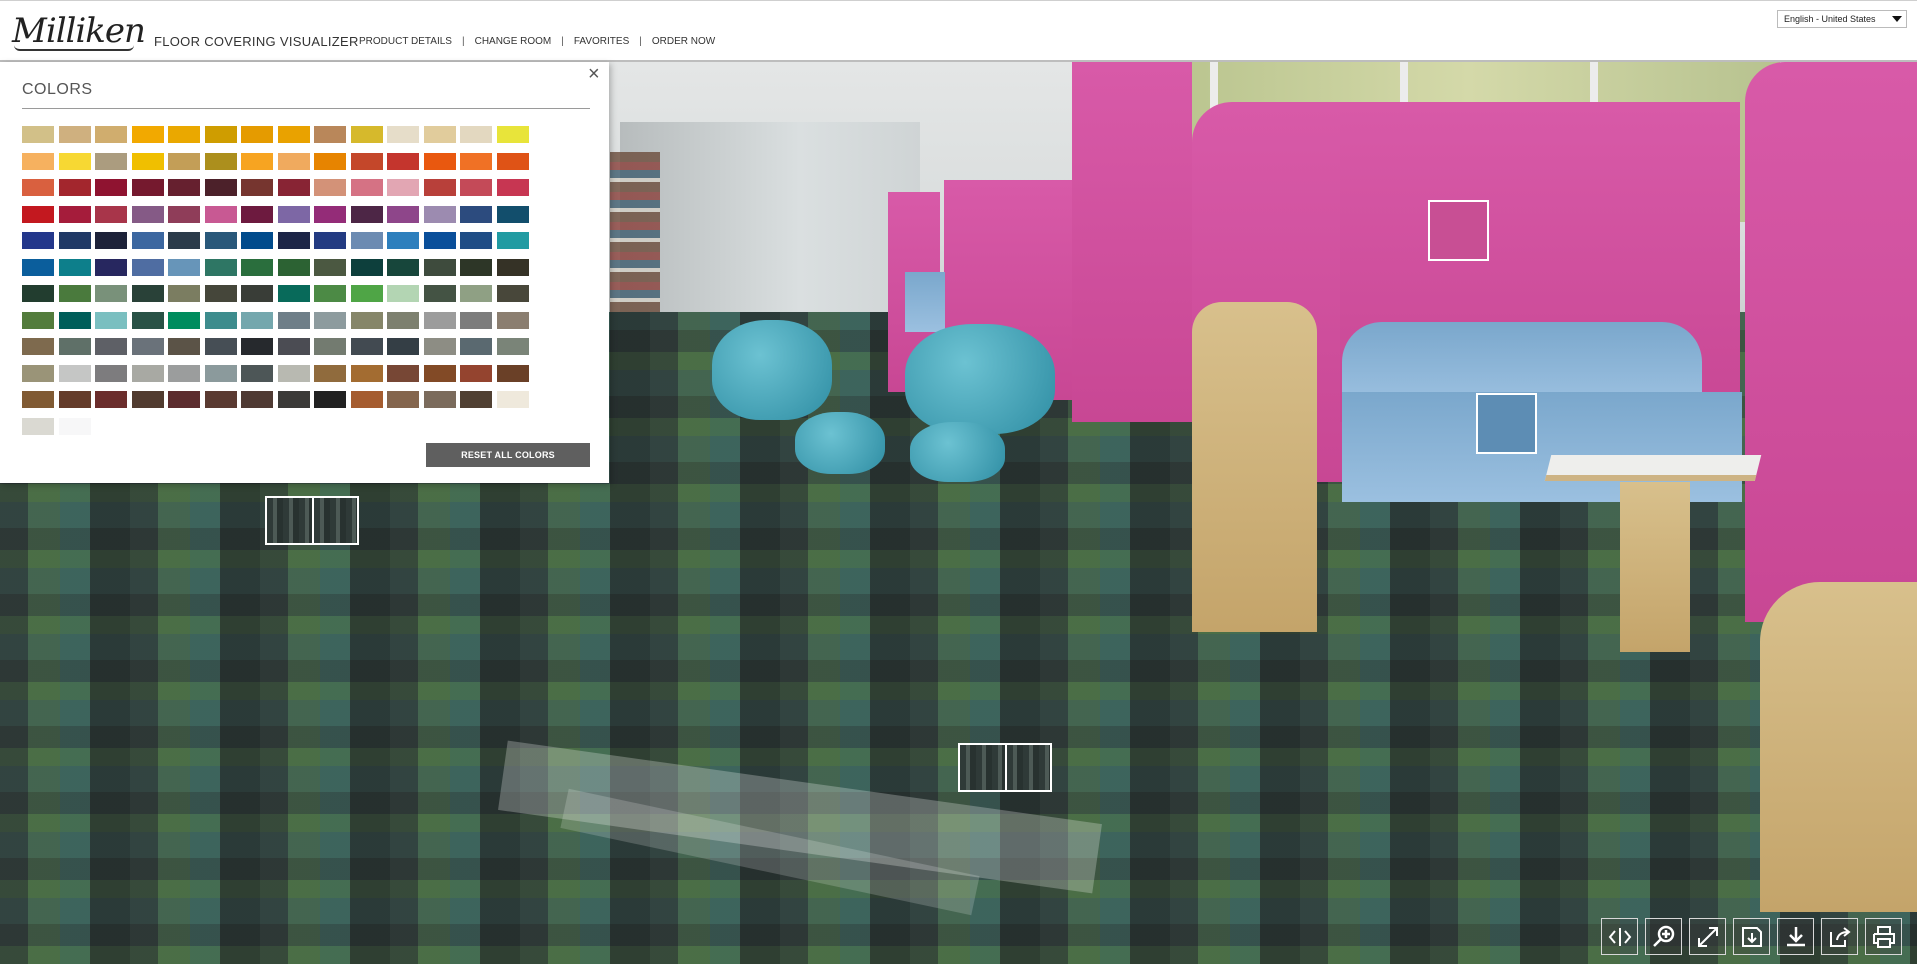 The width and height of the screenshot is (1917, 964). What do you see at coordinates (1707, 936) in the screenshot?
I see `fullscreen-button` at bounding box center [1707, 936].